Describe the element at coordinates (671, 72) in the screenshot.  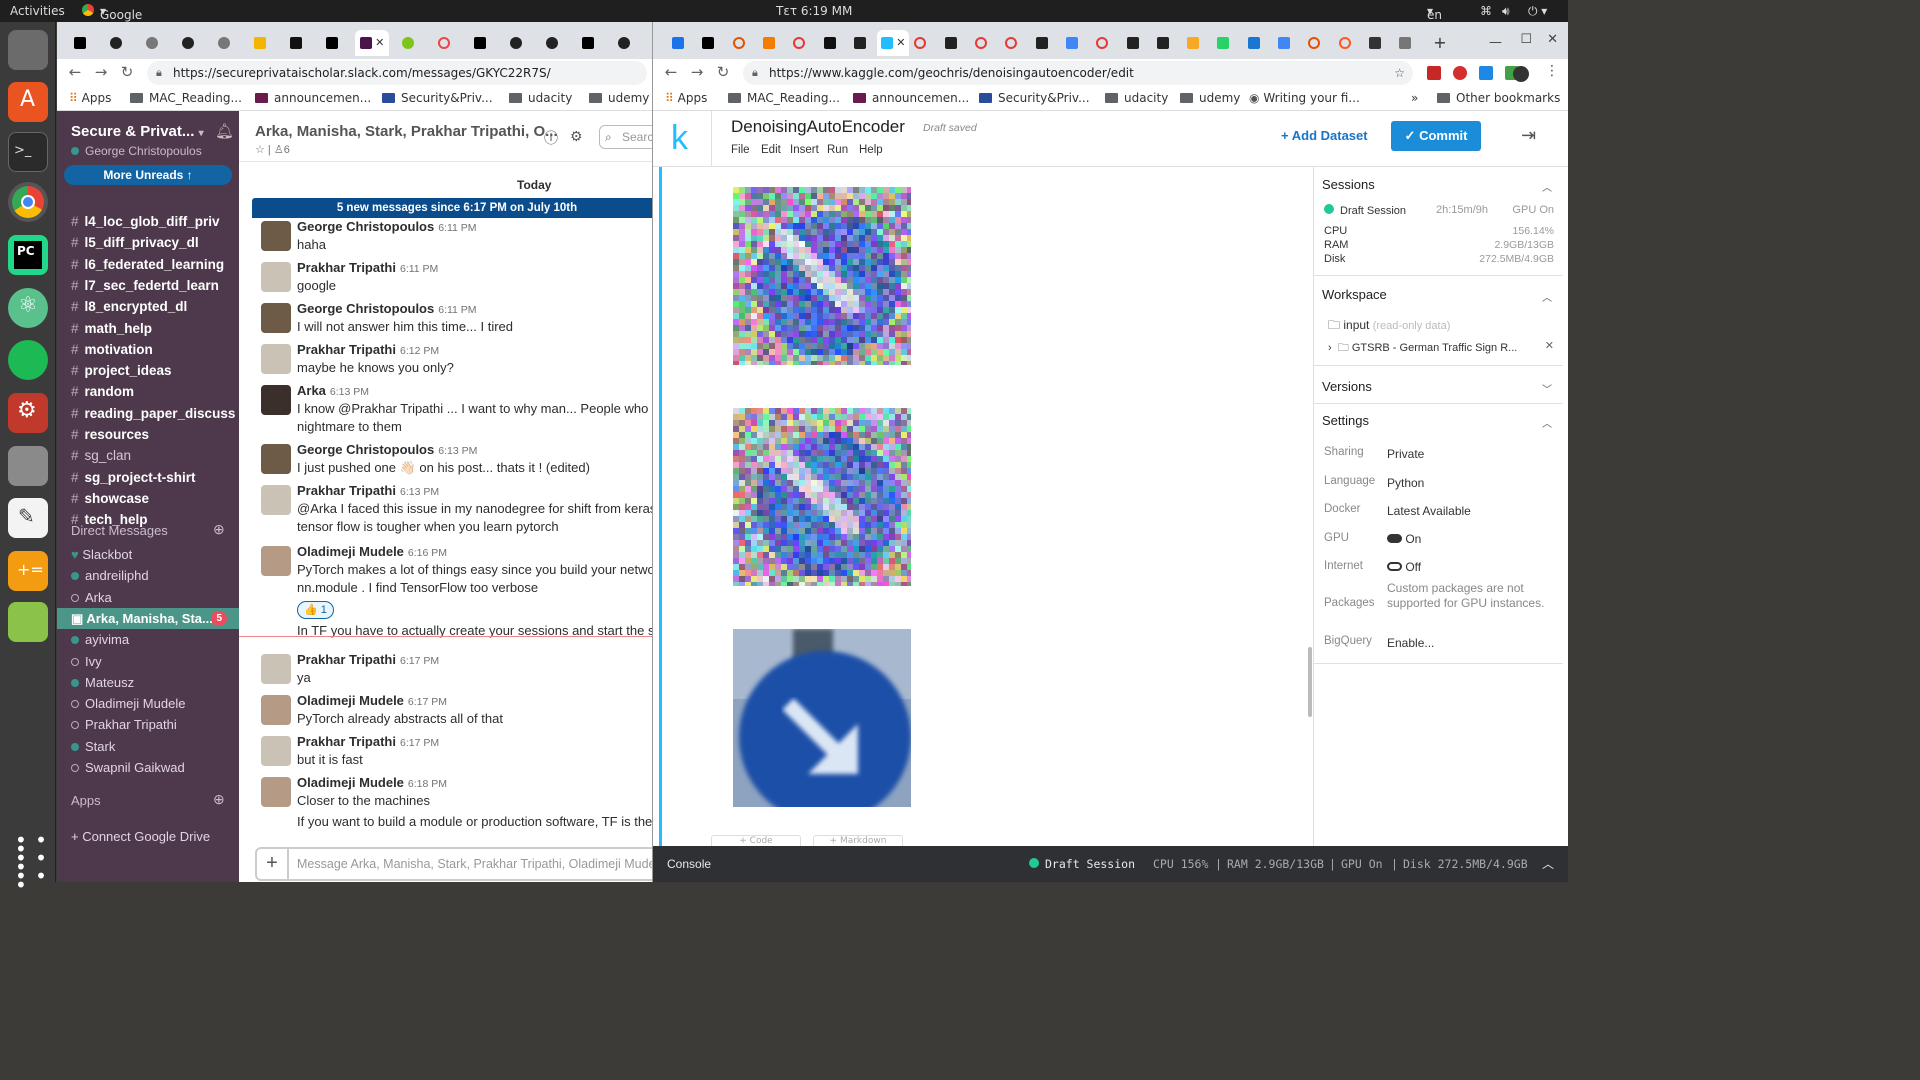
I see `back-icon: ←` at that location.